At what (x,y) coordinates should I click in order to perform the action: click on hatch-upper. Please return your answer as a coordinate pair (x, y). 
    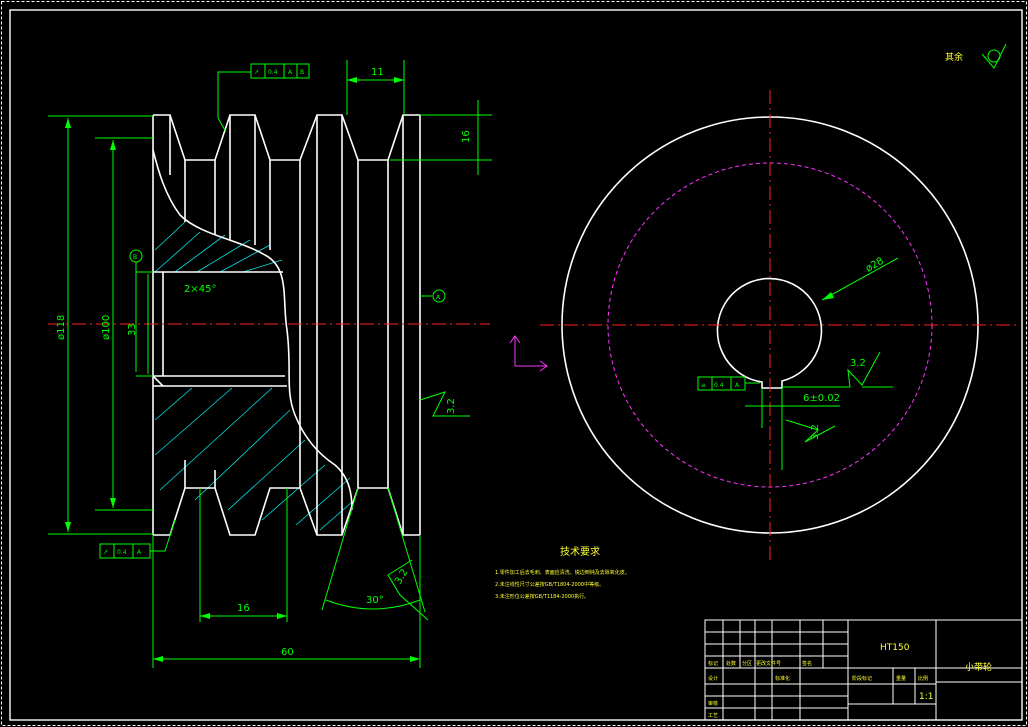
    Looking at the image, I should click on (218, 247).